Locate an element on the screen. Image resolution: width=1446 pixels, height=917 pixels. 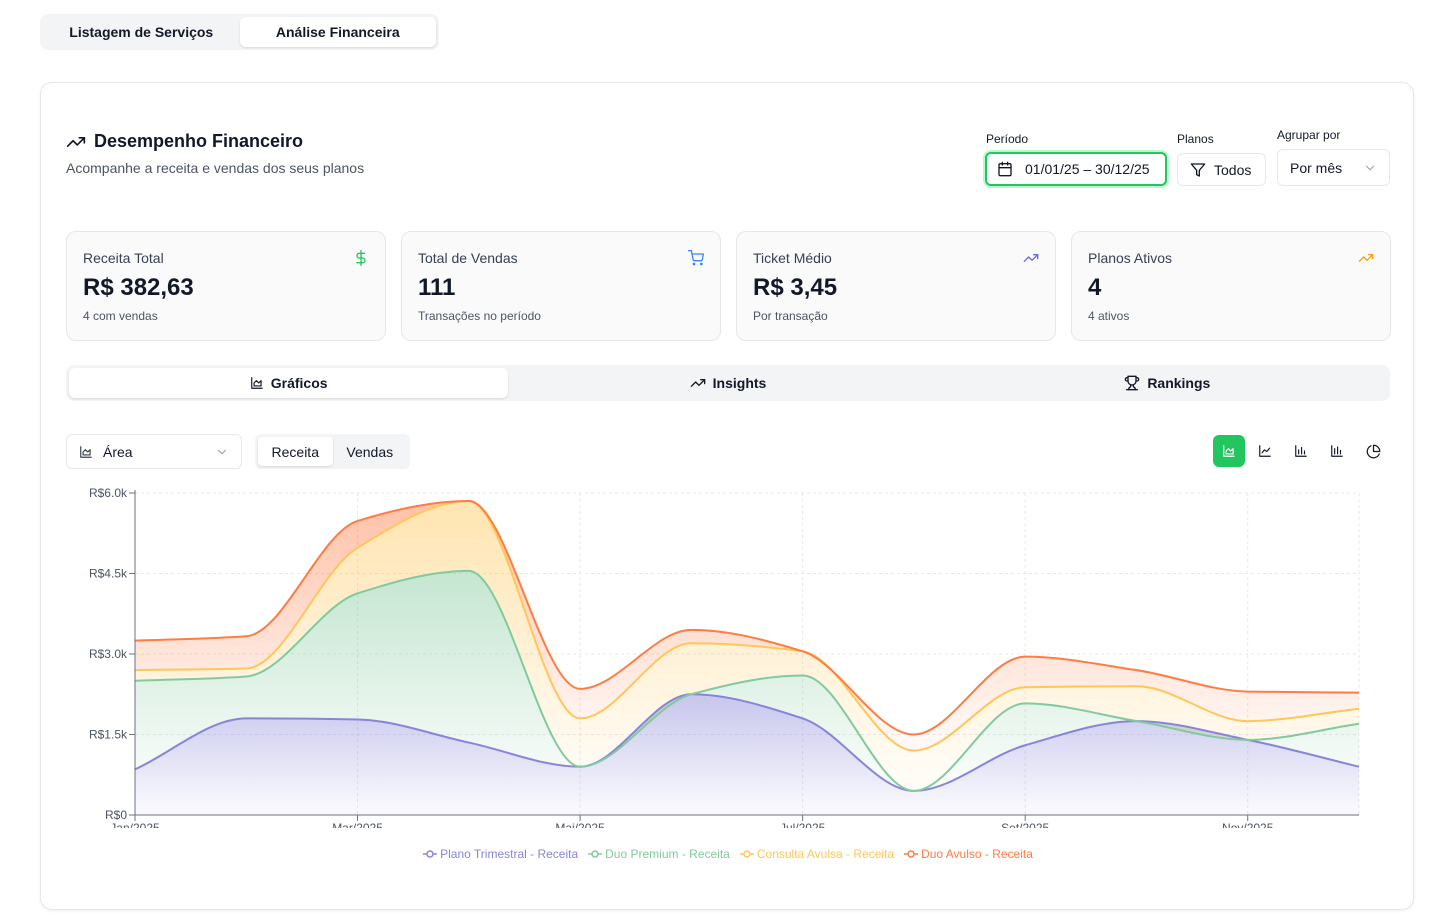
stat-value: R$ 382,63 is located at coordinates (138, 287).